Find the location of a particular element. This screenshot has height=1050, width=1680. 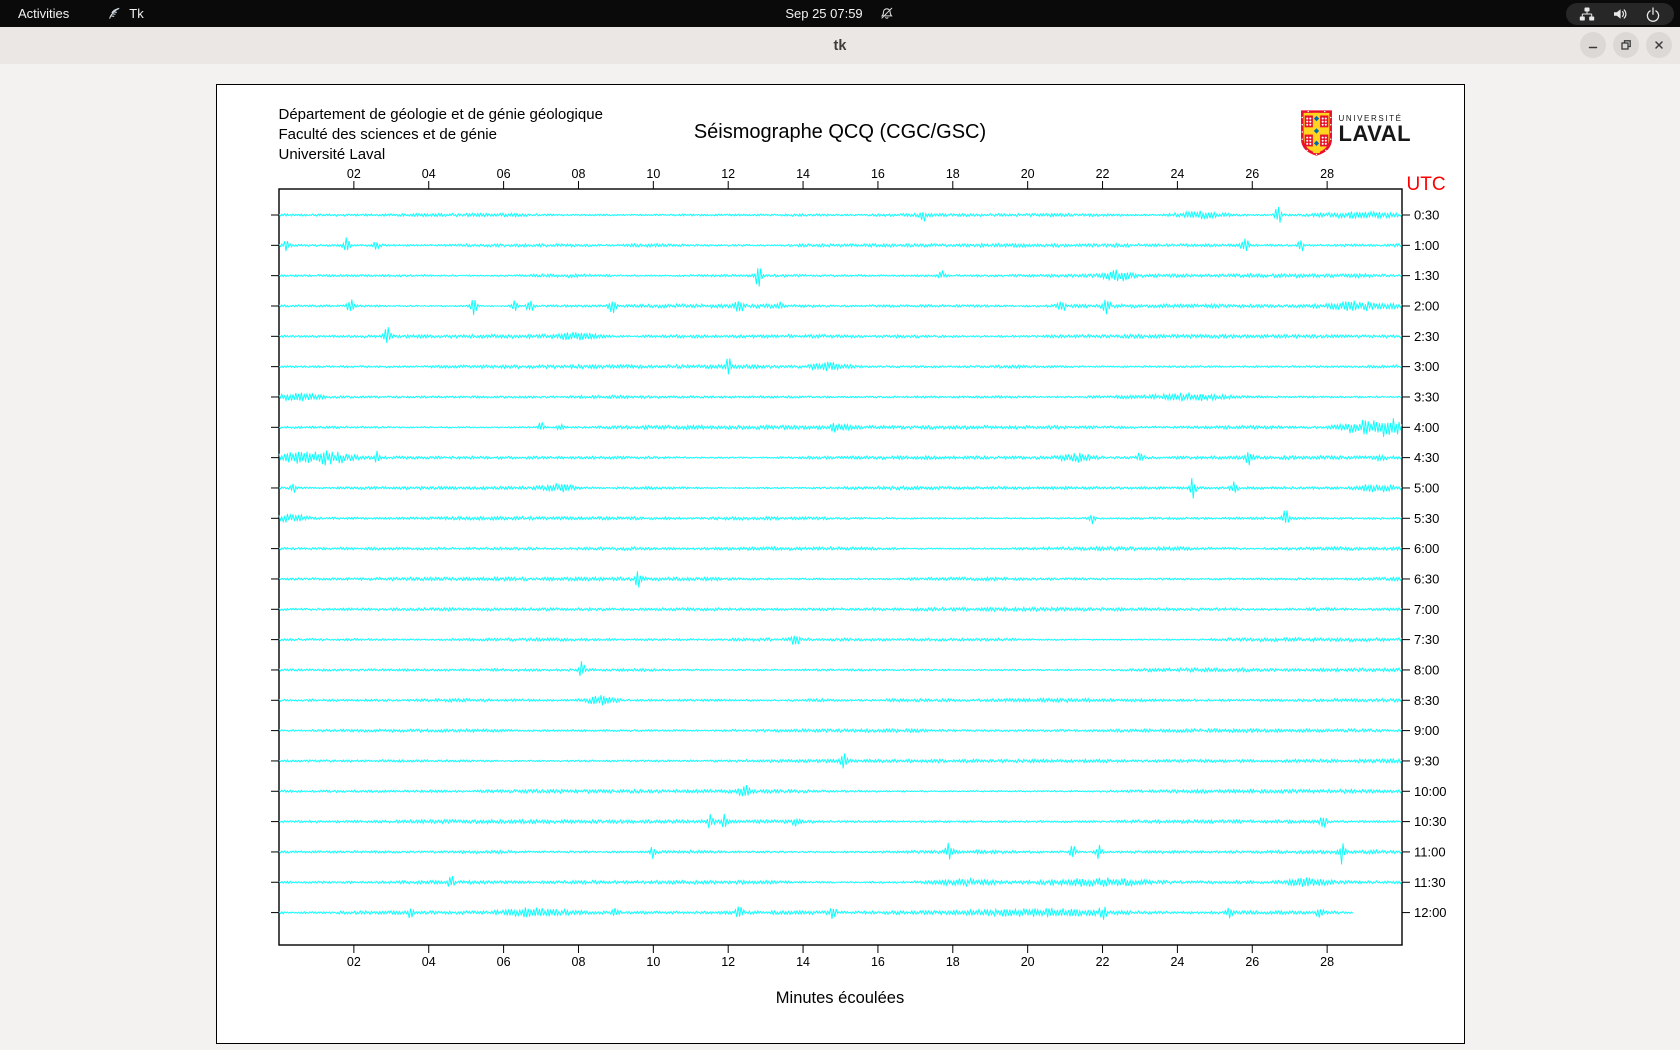

system-tray is located at coordinates (1620, 13).